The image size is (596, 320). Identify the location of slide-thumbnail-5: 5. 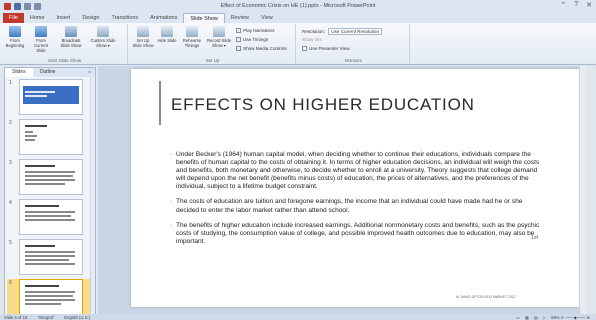
(50, 258).